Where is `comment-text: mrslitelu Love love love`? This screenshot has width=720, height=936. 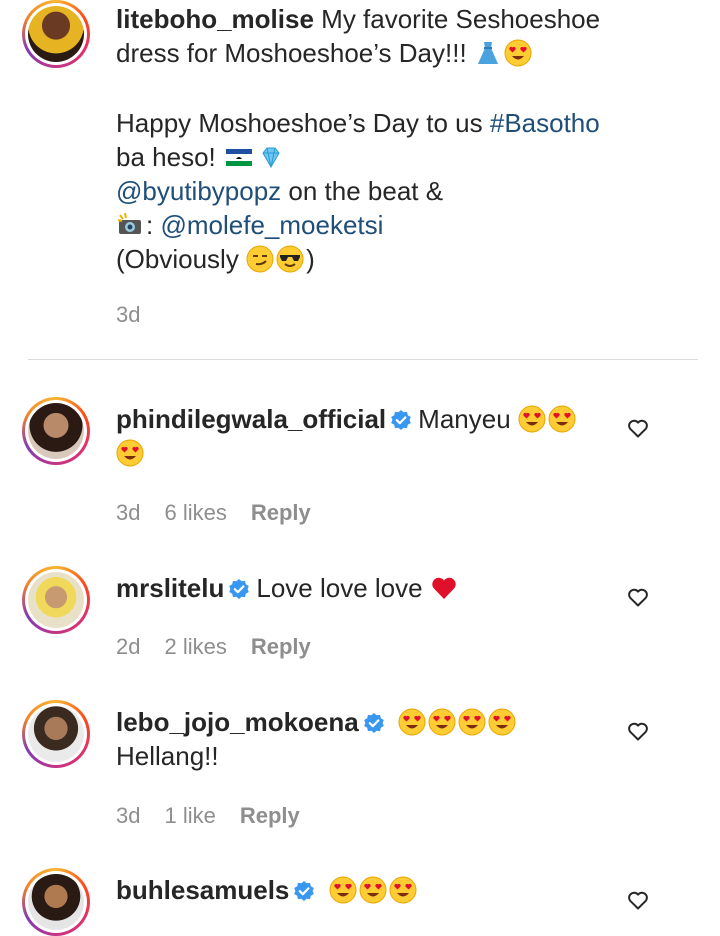 comment-text: mrslitelu Love love love is located at coordinates (356, 588).